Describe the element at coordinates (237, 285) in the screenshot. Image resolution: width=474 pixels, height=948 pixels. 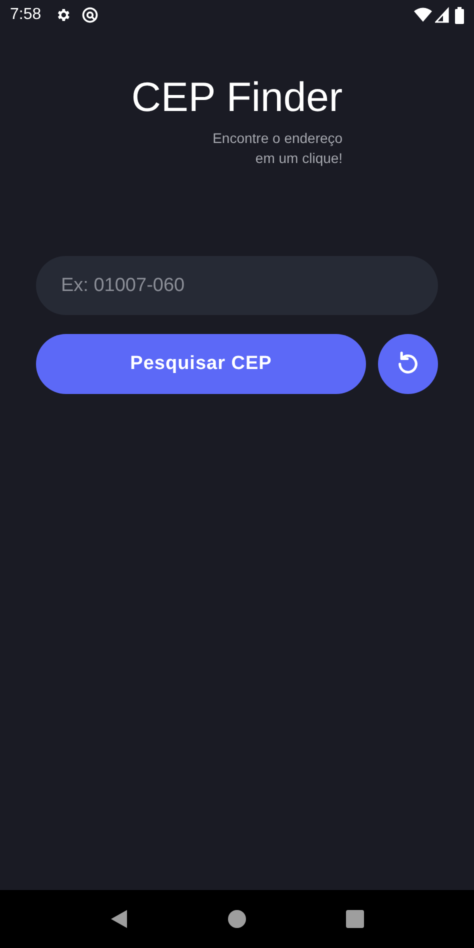
I see `cep-input-field: Ex: 01007-060` at that location.